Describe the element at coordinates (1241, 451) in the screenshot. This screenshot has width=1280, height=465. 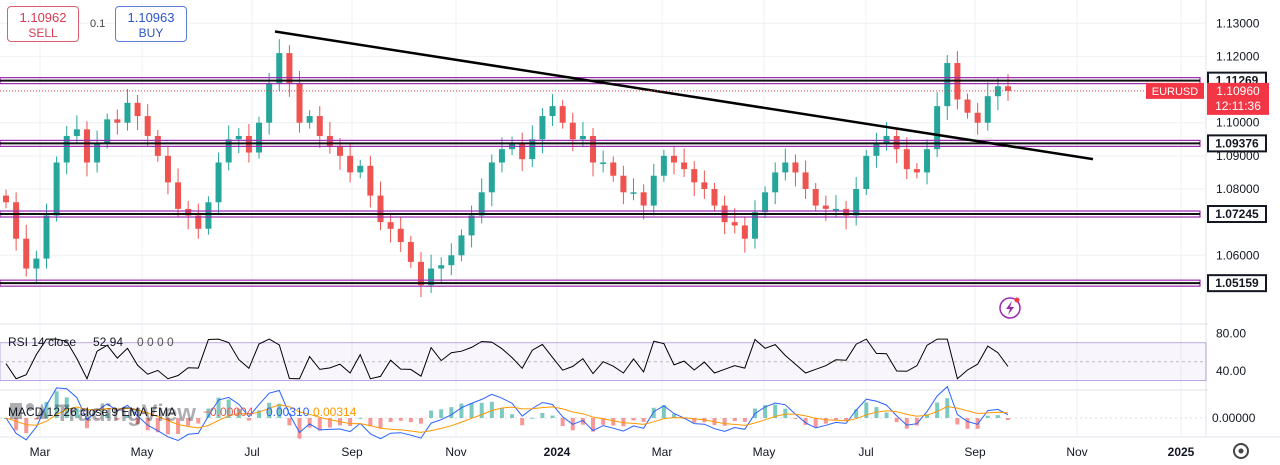
I see `settings-icon-center` at that location.